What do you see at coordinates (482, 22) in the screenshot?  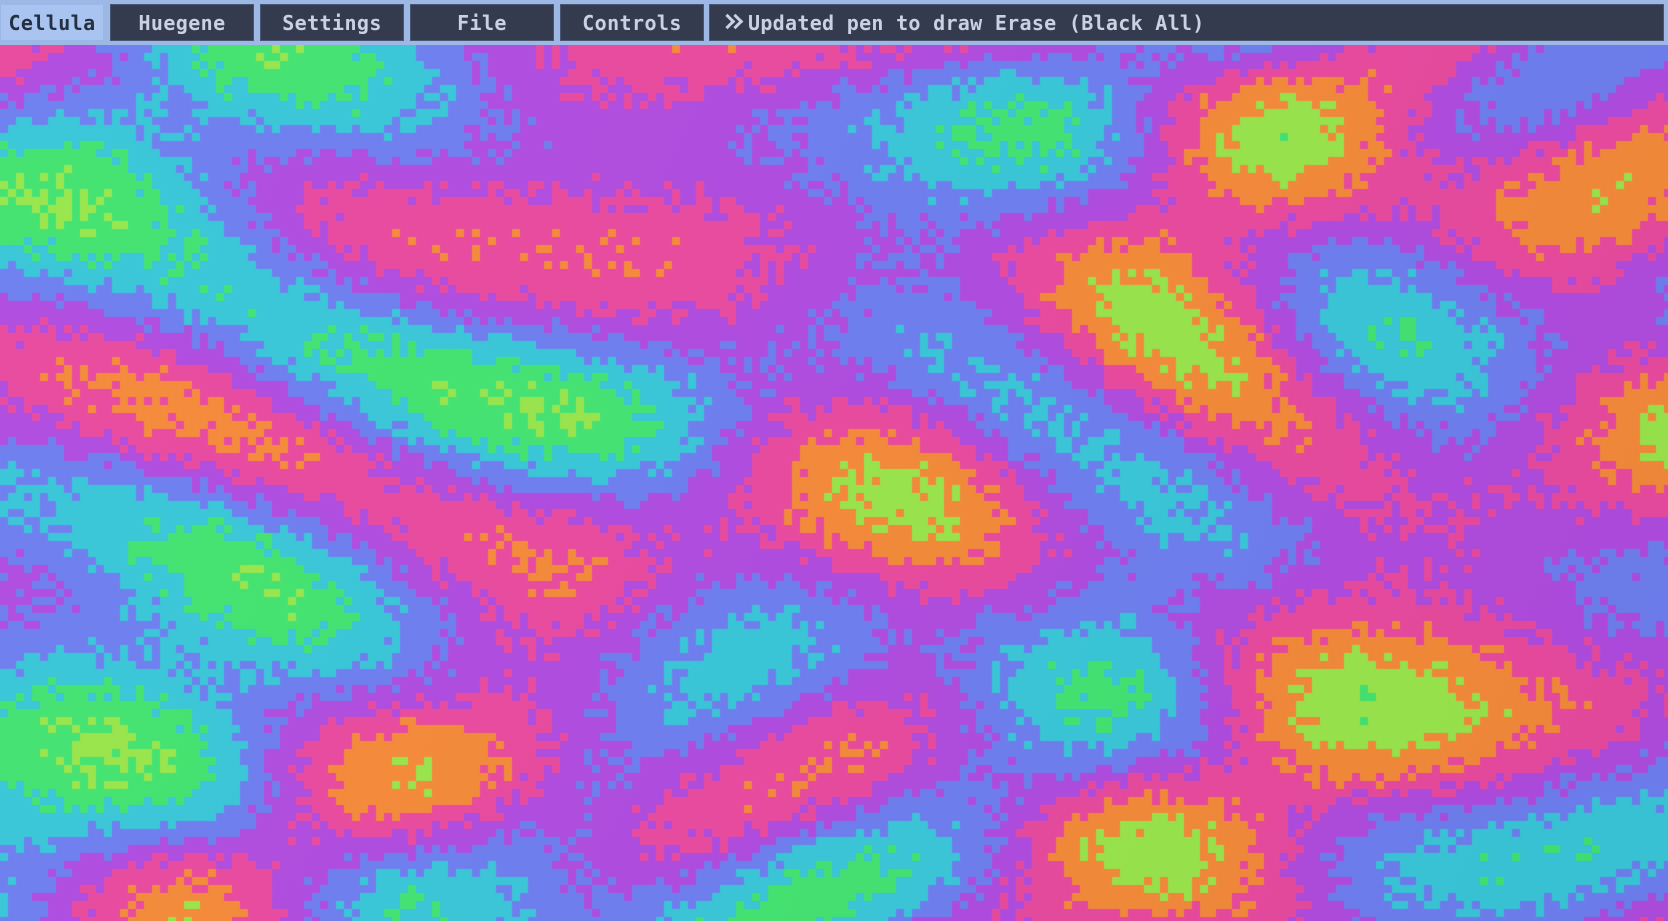 I see `file-menu-button: File` at bounding box center [482, 22].